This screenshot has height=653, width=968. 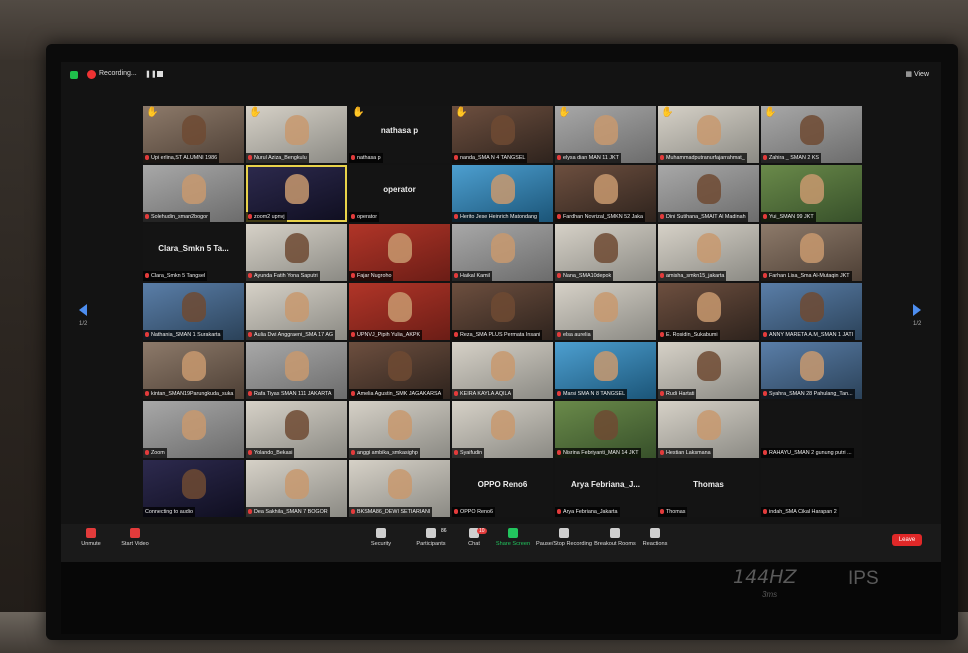 What do you see at coordinates (794, 158) in the screenshot?
I see `participant-name: Zahira _ SMAN 2 KS` at bounding box center [794, 158].